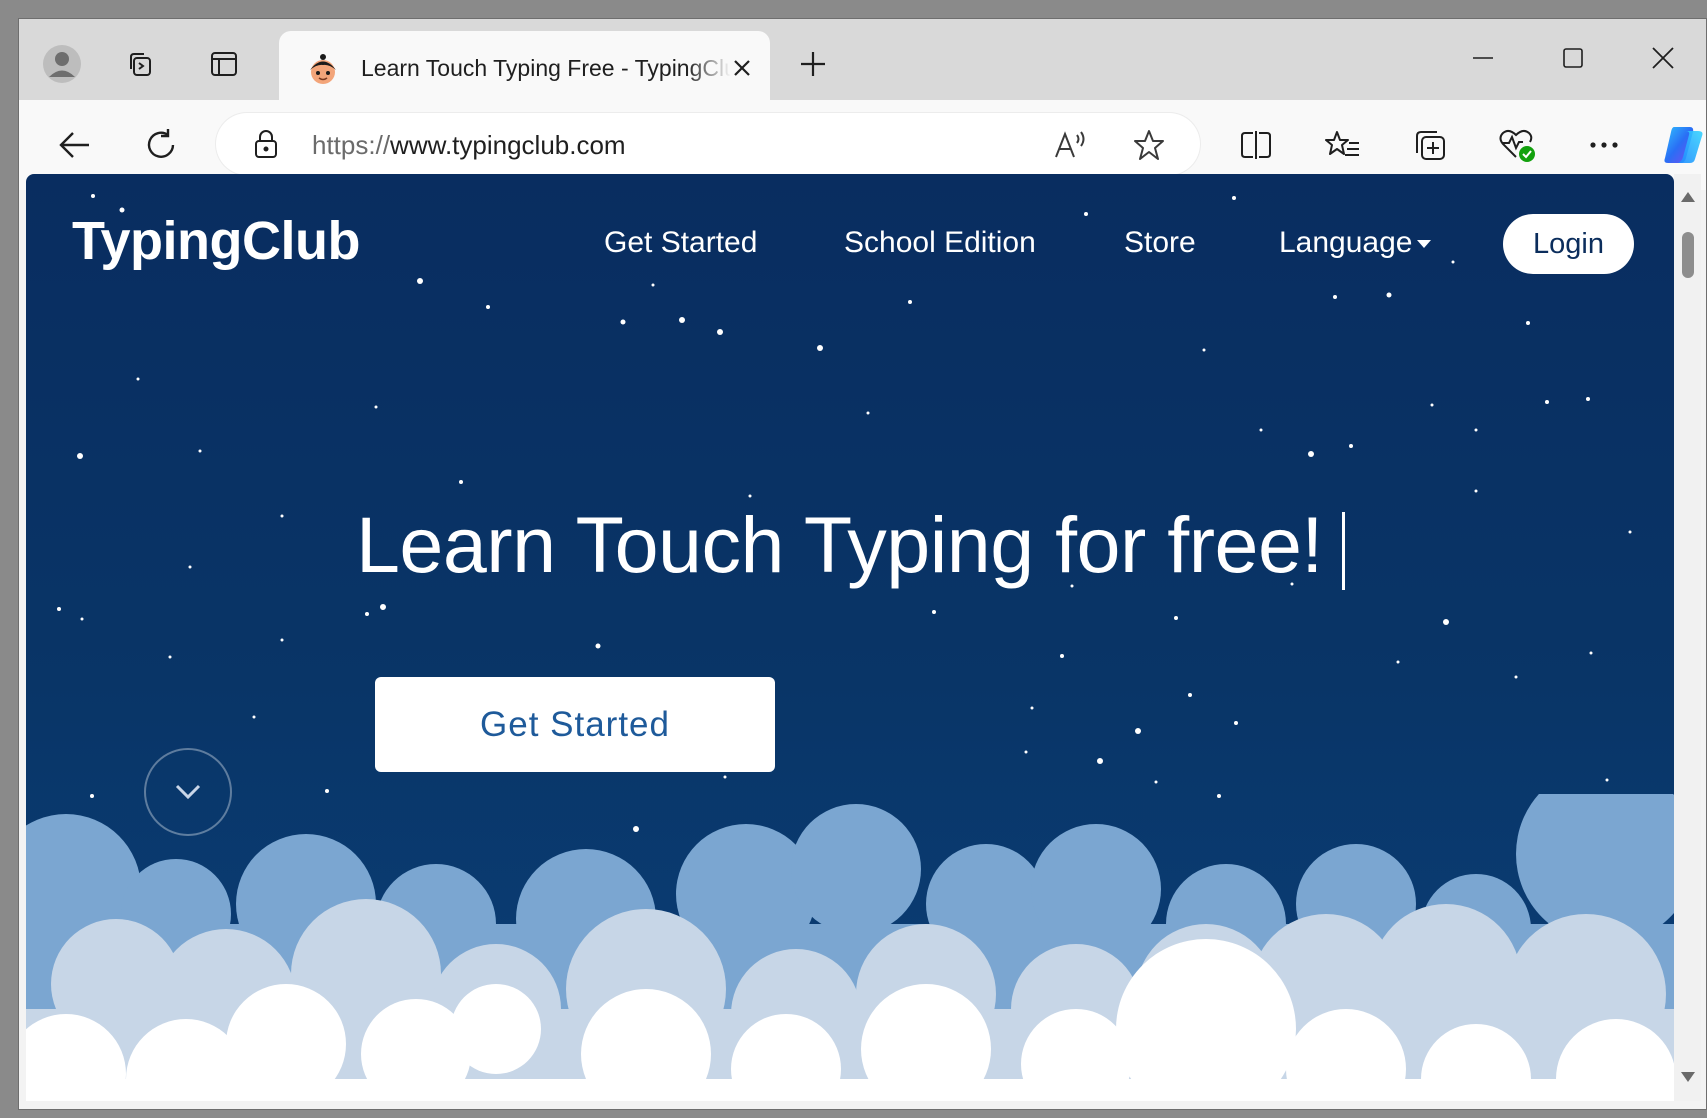 Image resolution: width=1707 pixels, height=1118 pixels. I want to click on active-tab: Learn Touch Typing Free - TypingClub, so click(524, 65).